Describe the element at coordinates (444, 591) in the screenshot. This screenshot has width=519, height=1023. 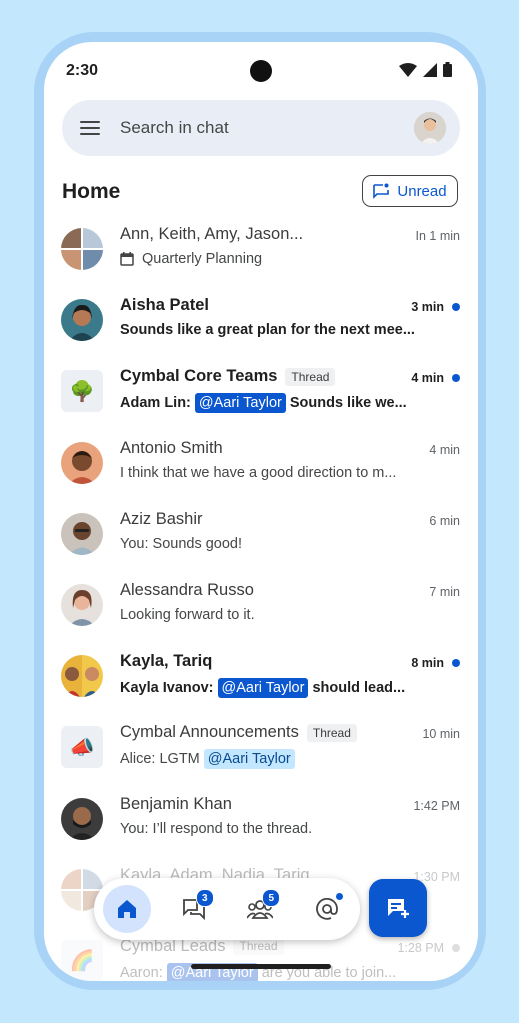
I see `chat-time: 7 min` at that location.